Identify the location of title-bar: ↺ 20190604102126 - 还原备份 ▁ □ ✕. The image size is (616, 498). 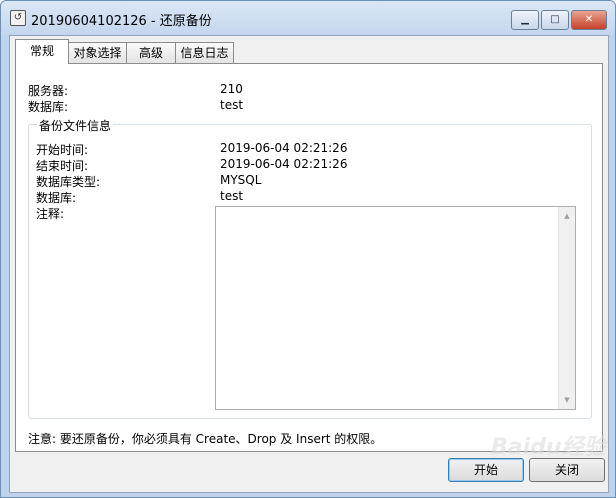
(308, 18).